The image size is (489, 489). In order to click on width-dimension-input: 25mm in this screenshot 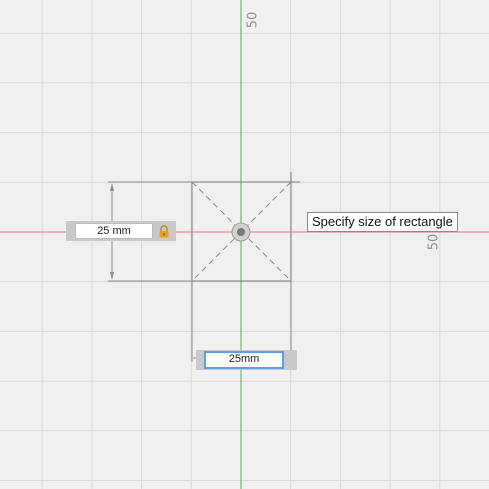, I will do `click(244, 360)`.